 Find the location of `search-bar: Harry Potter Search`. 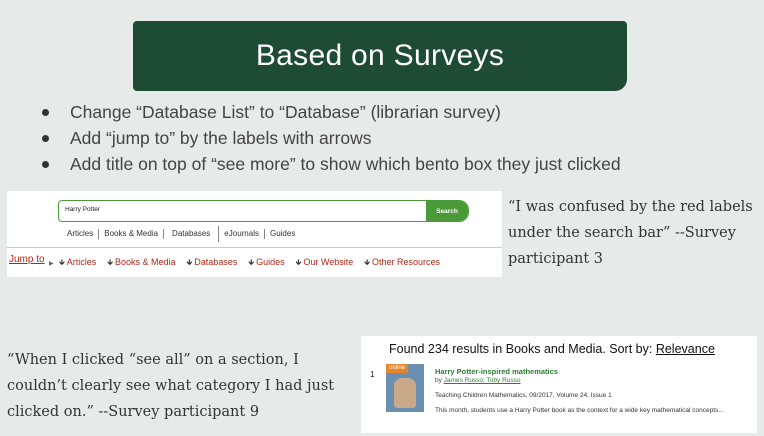

search-bar: Harry Potter Search is located at coordinates (263, 211).